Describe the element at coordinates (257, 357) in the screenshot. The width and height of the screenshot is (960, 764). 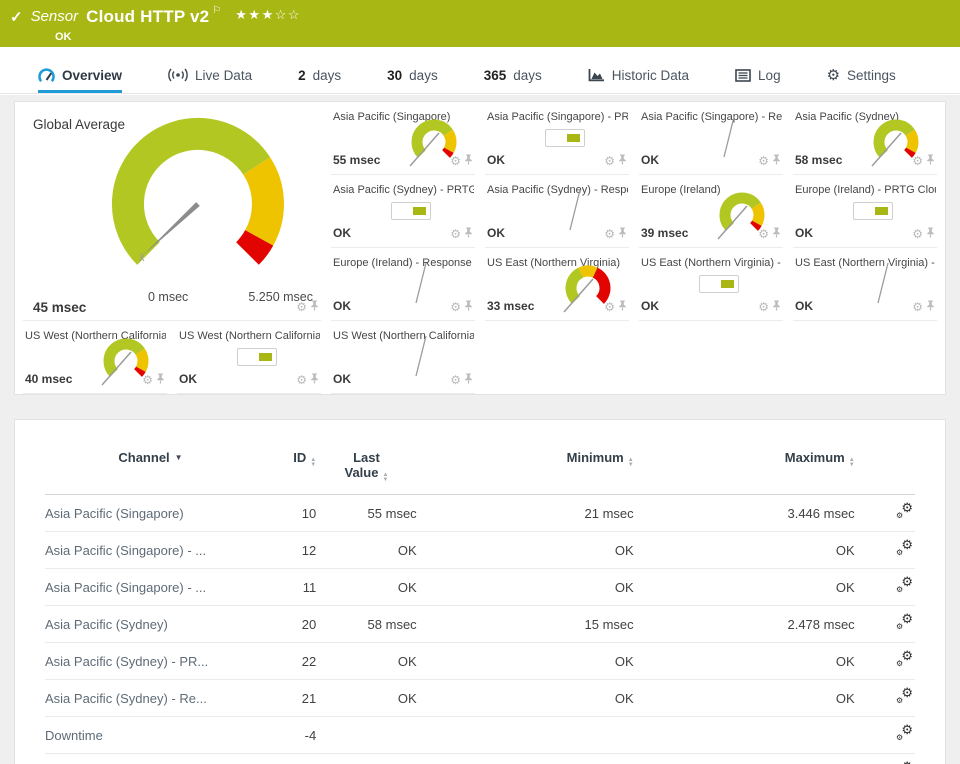
I see `toggle-indicator` at that location.